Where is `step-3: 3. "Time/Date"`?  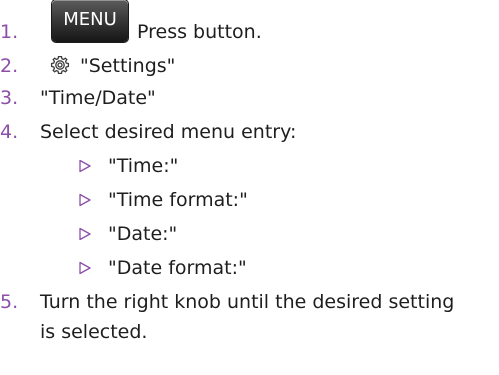
step-3: 3. "Time/Date" is located at coordinates (249, 98).